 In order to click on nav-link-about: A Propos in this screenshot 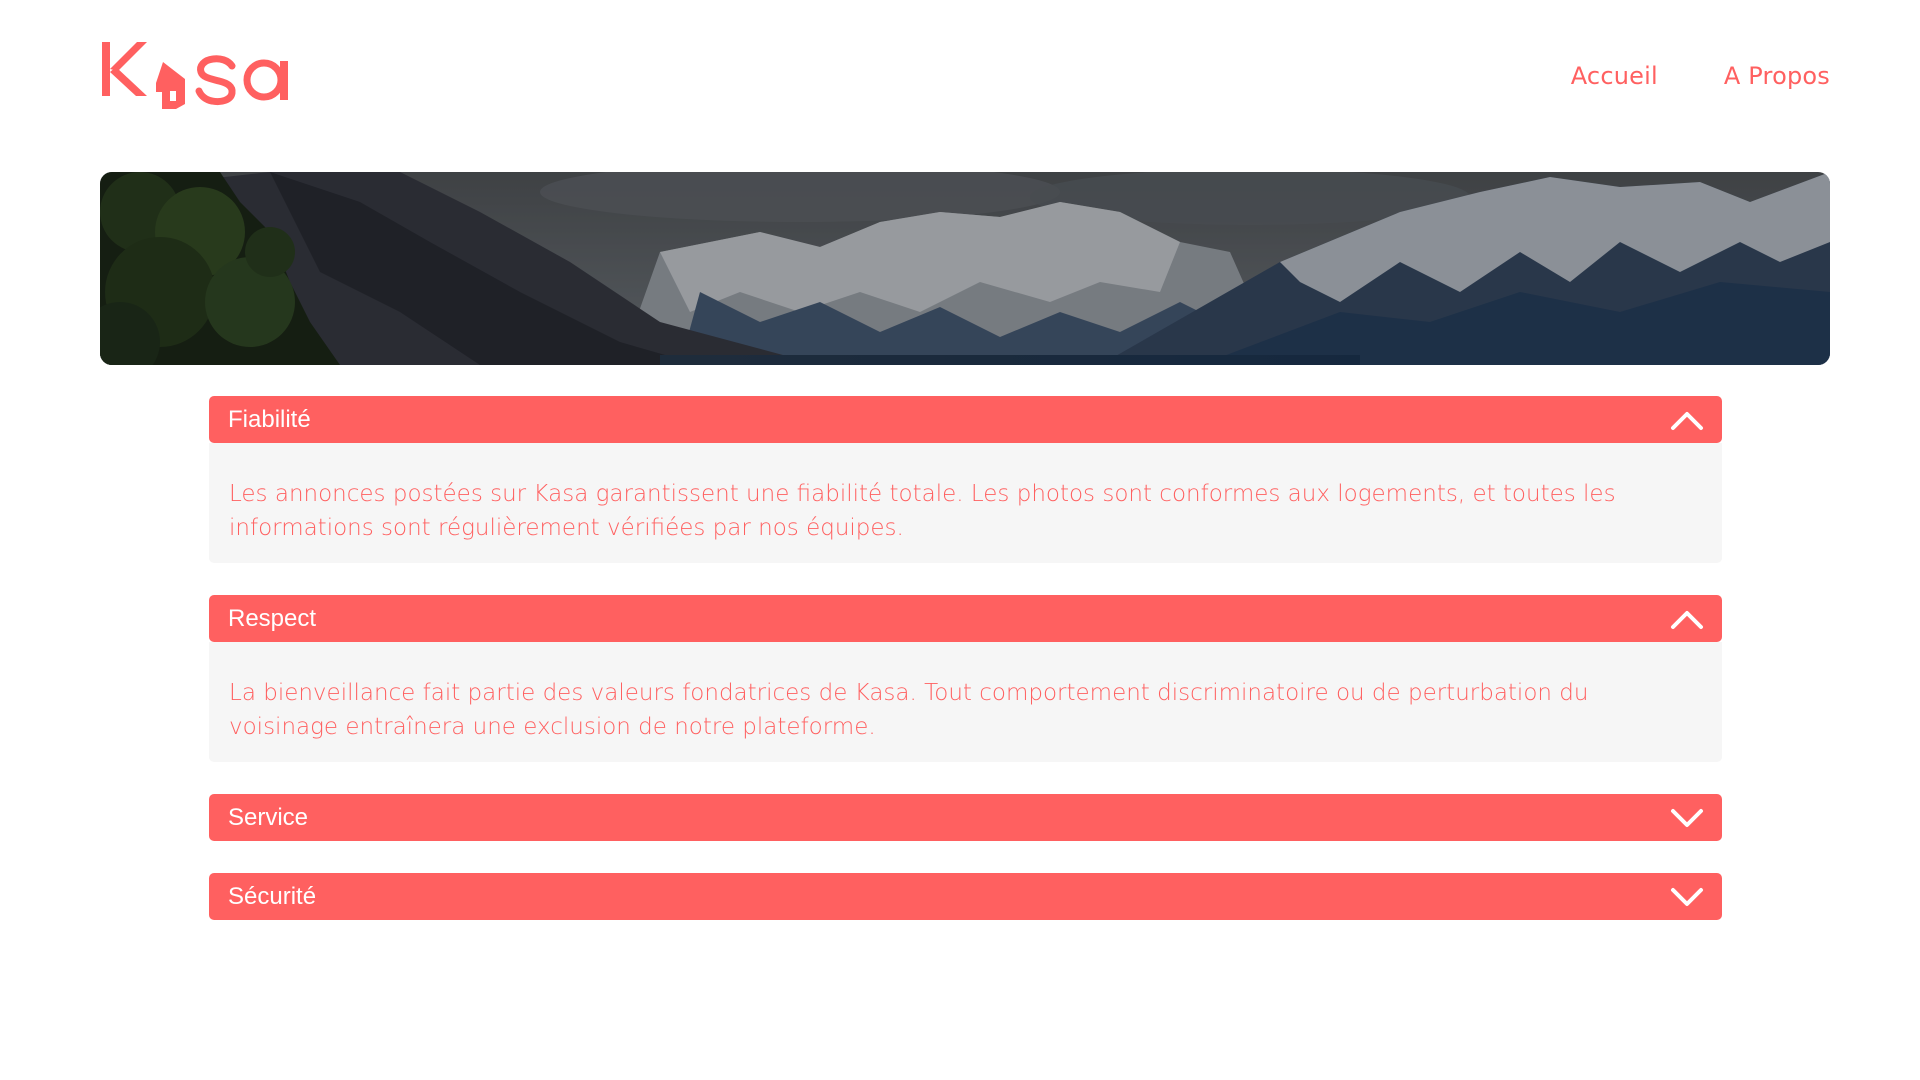, I will do `click(1777, 76)`.